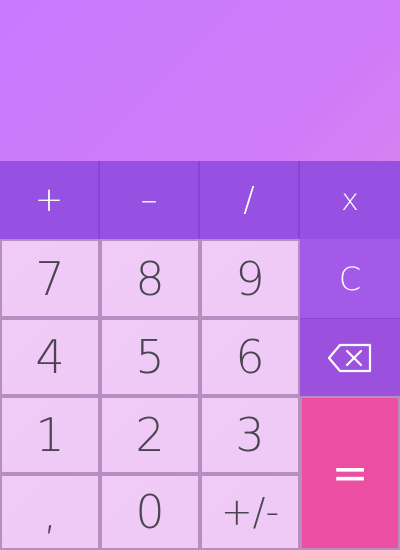 The height and width of the screenshot is (550, 400). I want to click on backspace-icon, so click(350, 358).